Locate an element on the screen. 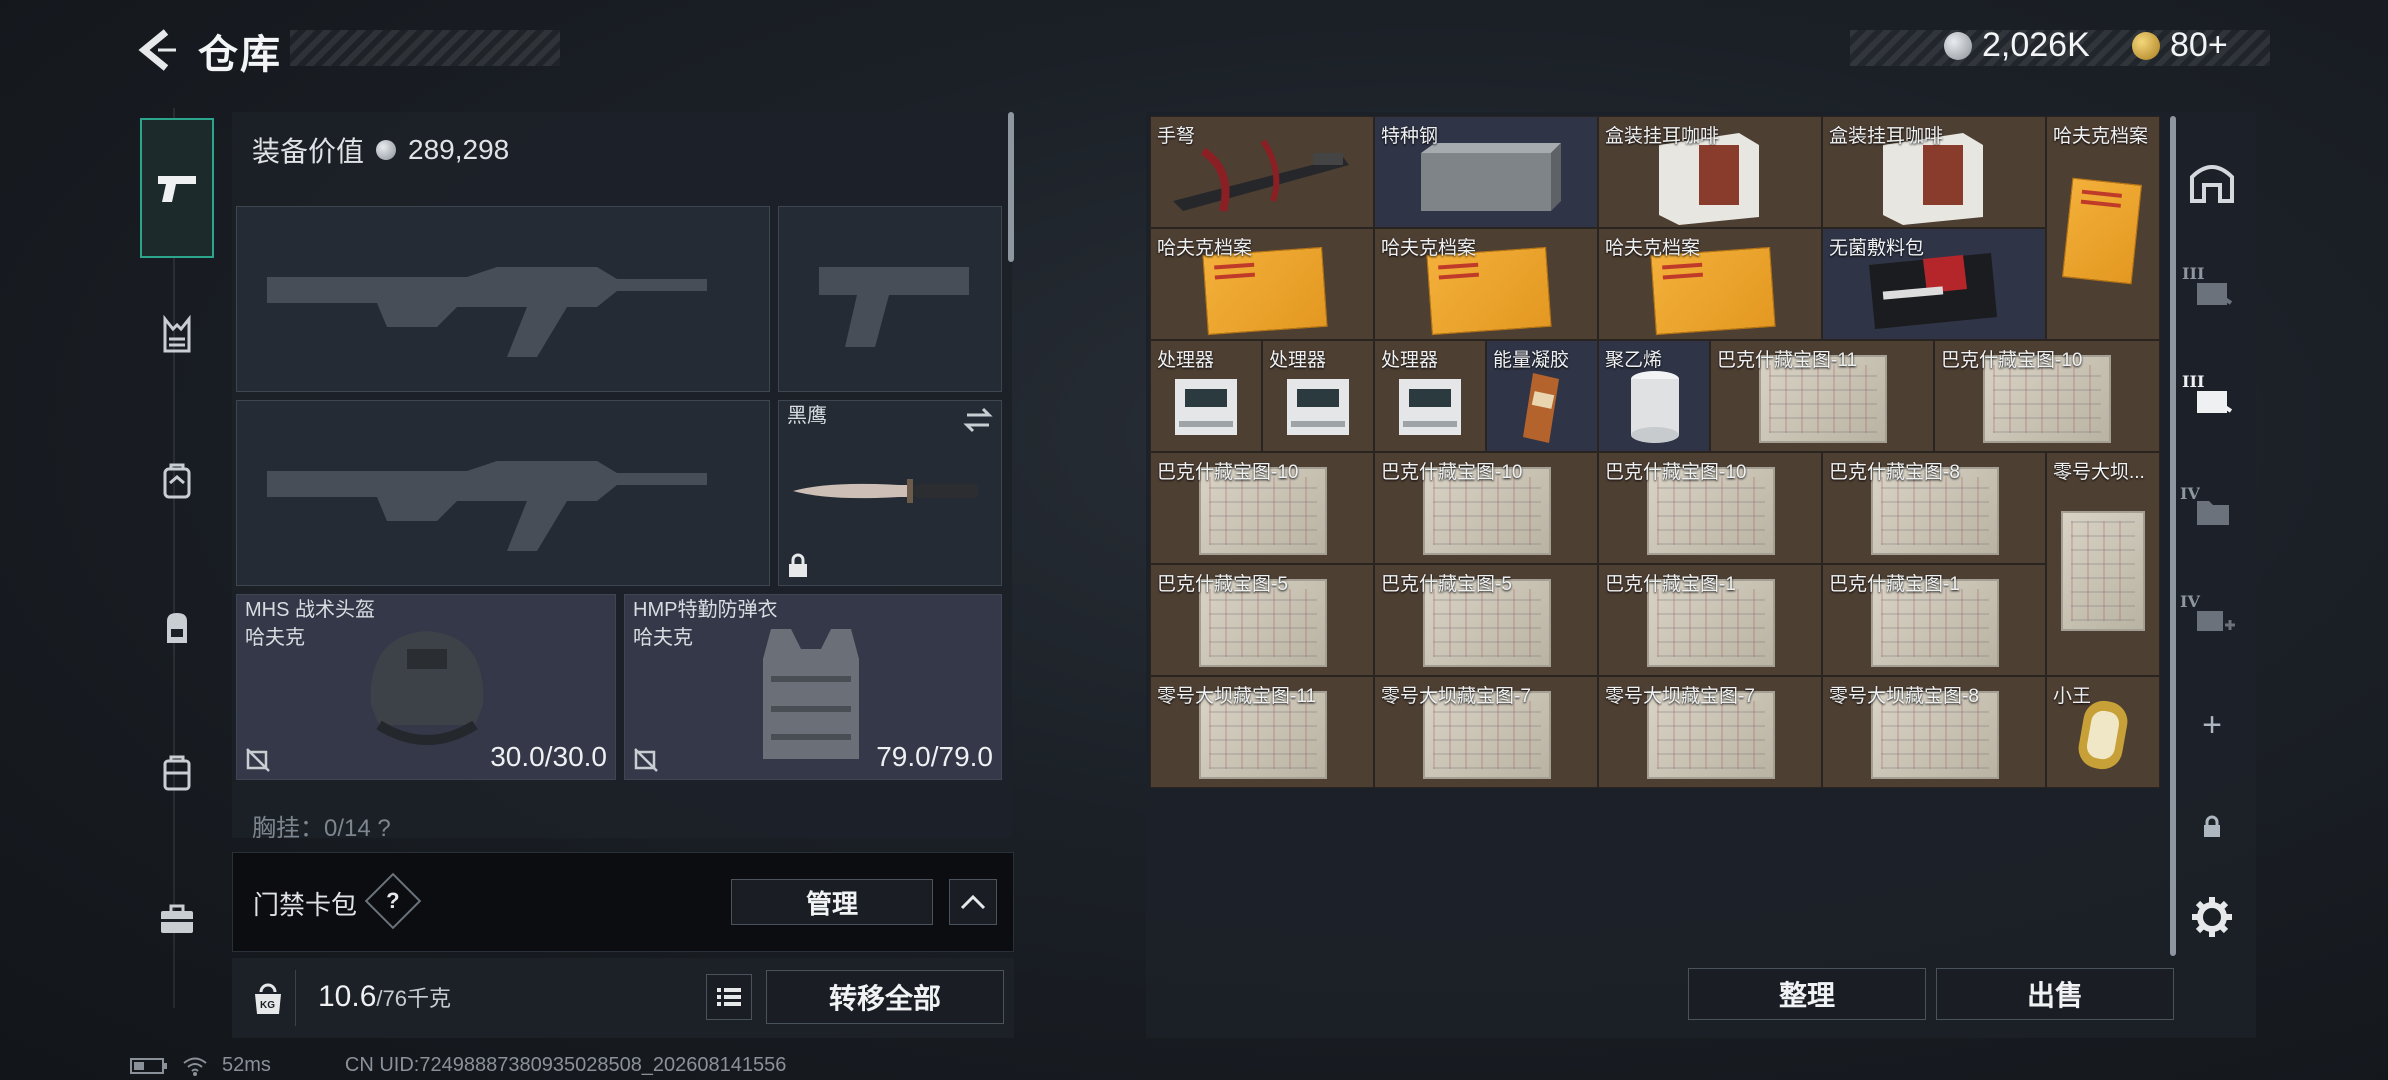 This screenshot has width=2388, height=1080. rifle-placeholder-icon is located at coordinates (487, 312).